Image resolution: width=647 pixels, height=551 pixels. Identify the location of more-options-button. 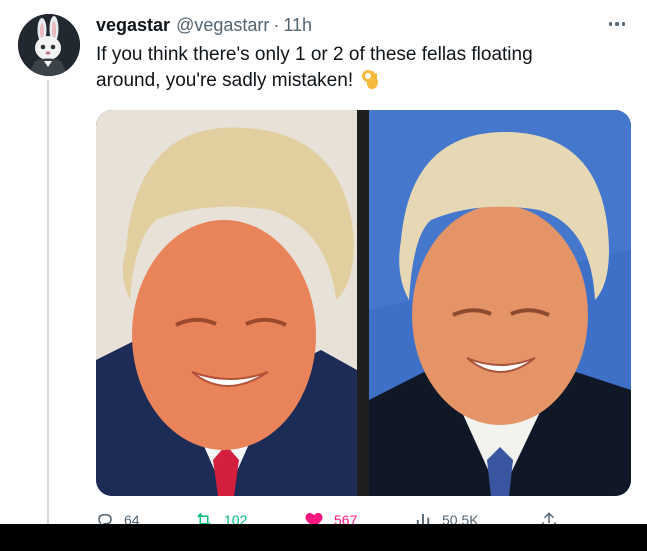
(617, 24).